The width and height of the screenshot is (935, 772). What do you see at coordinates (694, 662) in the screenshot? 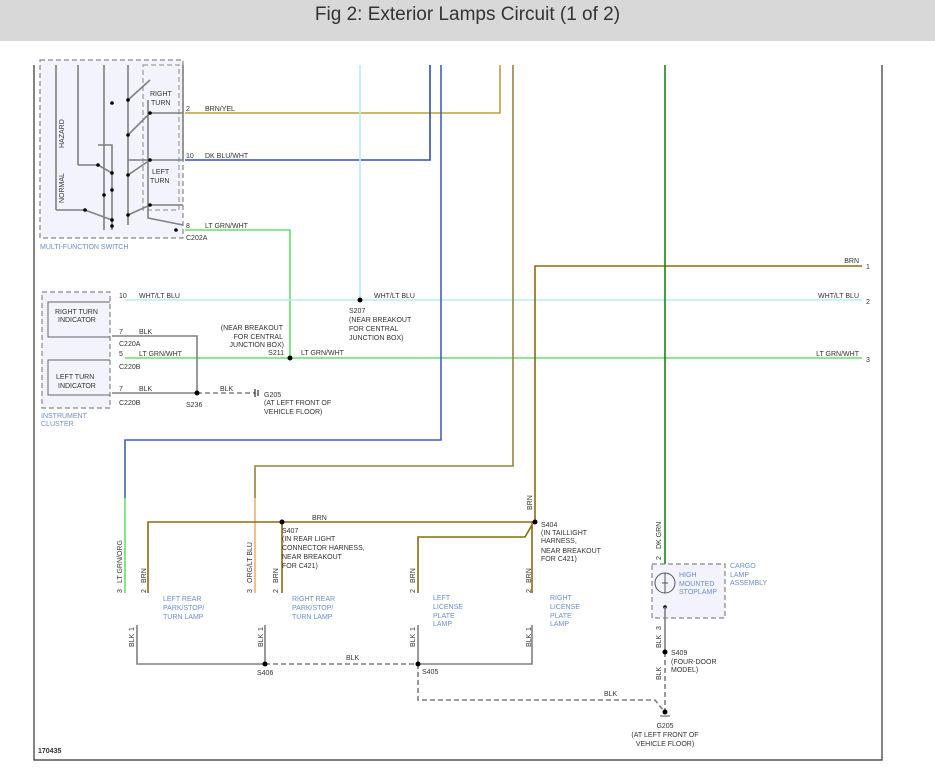
I see `diagram-label: (FOUR-DOOR` at bounding box center [694, 662].